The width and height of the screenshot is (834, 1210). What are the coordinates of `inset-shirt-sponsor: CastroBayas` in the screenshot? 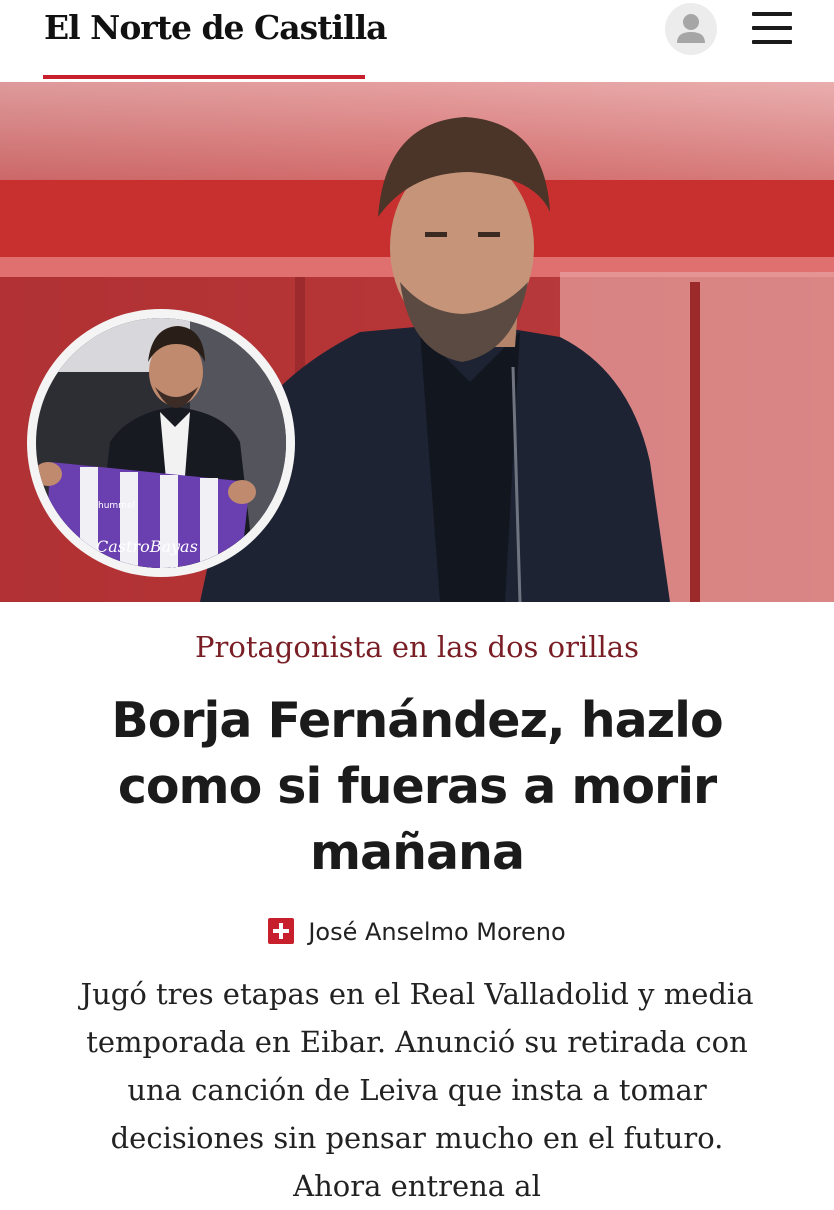 It's located at (147, 546).